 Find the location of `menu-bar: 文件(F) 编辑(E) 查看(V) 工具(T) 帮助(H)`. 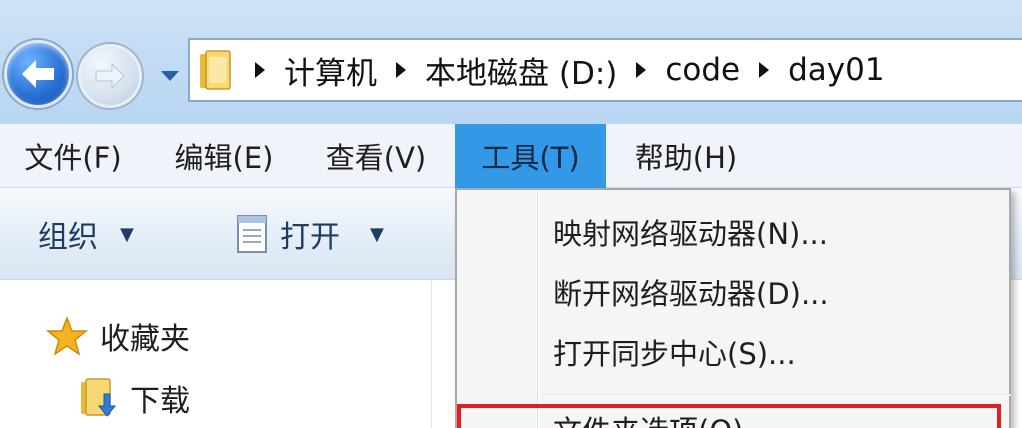

menu-bar: 文件(F) 编辑(E) 查看(V) 工具(T) 帮助(H) is located at coordinates (511, 156).